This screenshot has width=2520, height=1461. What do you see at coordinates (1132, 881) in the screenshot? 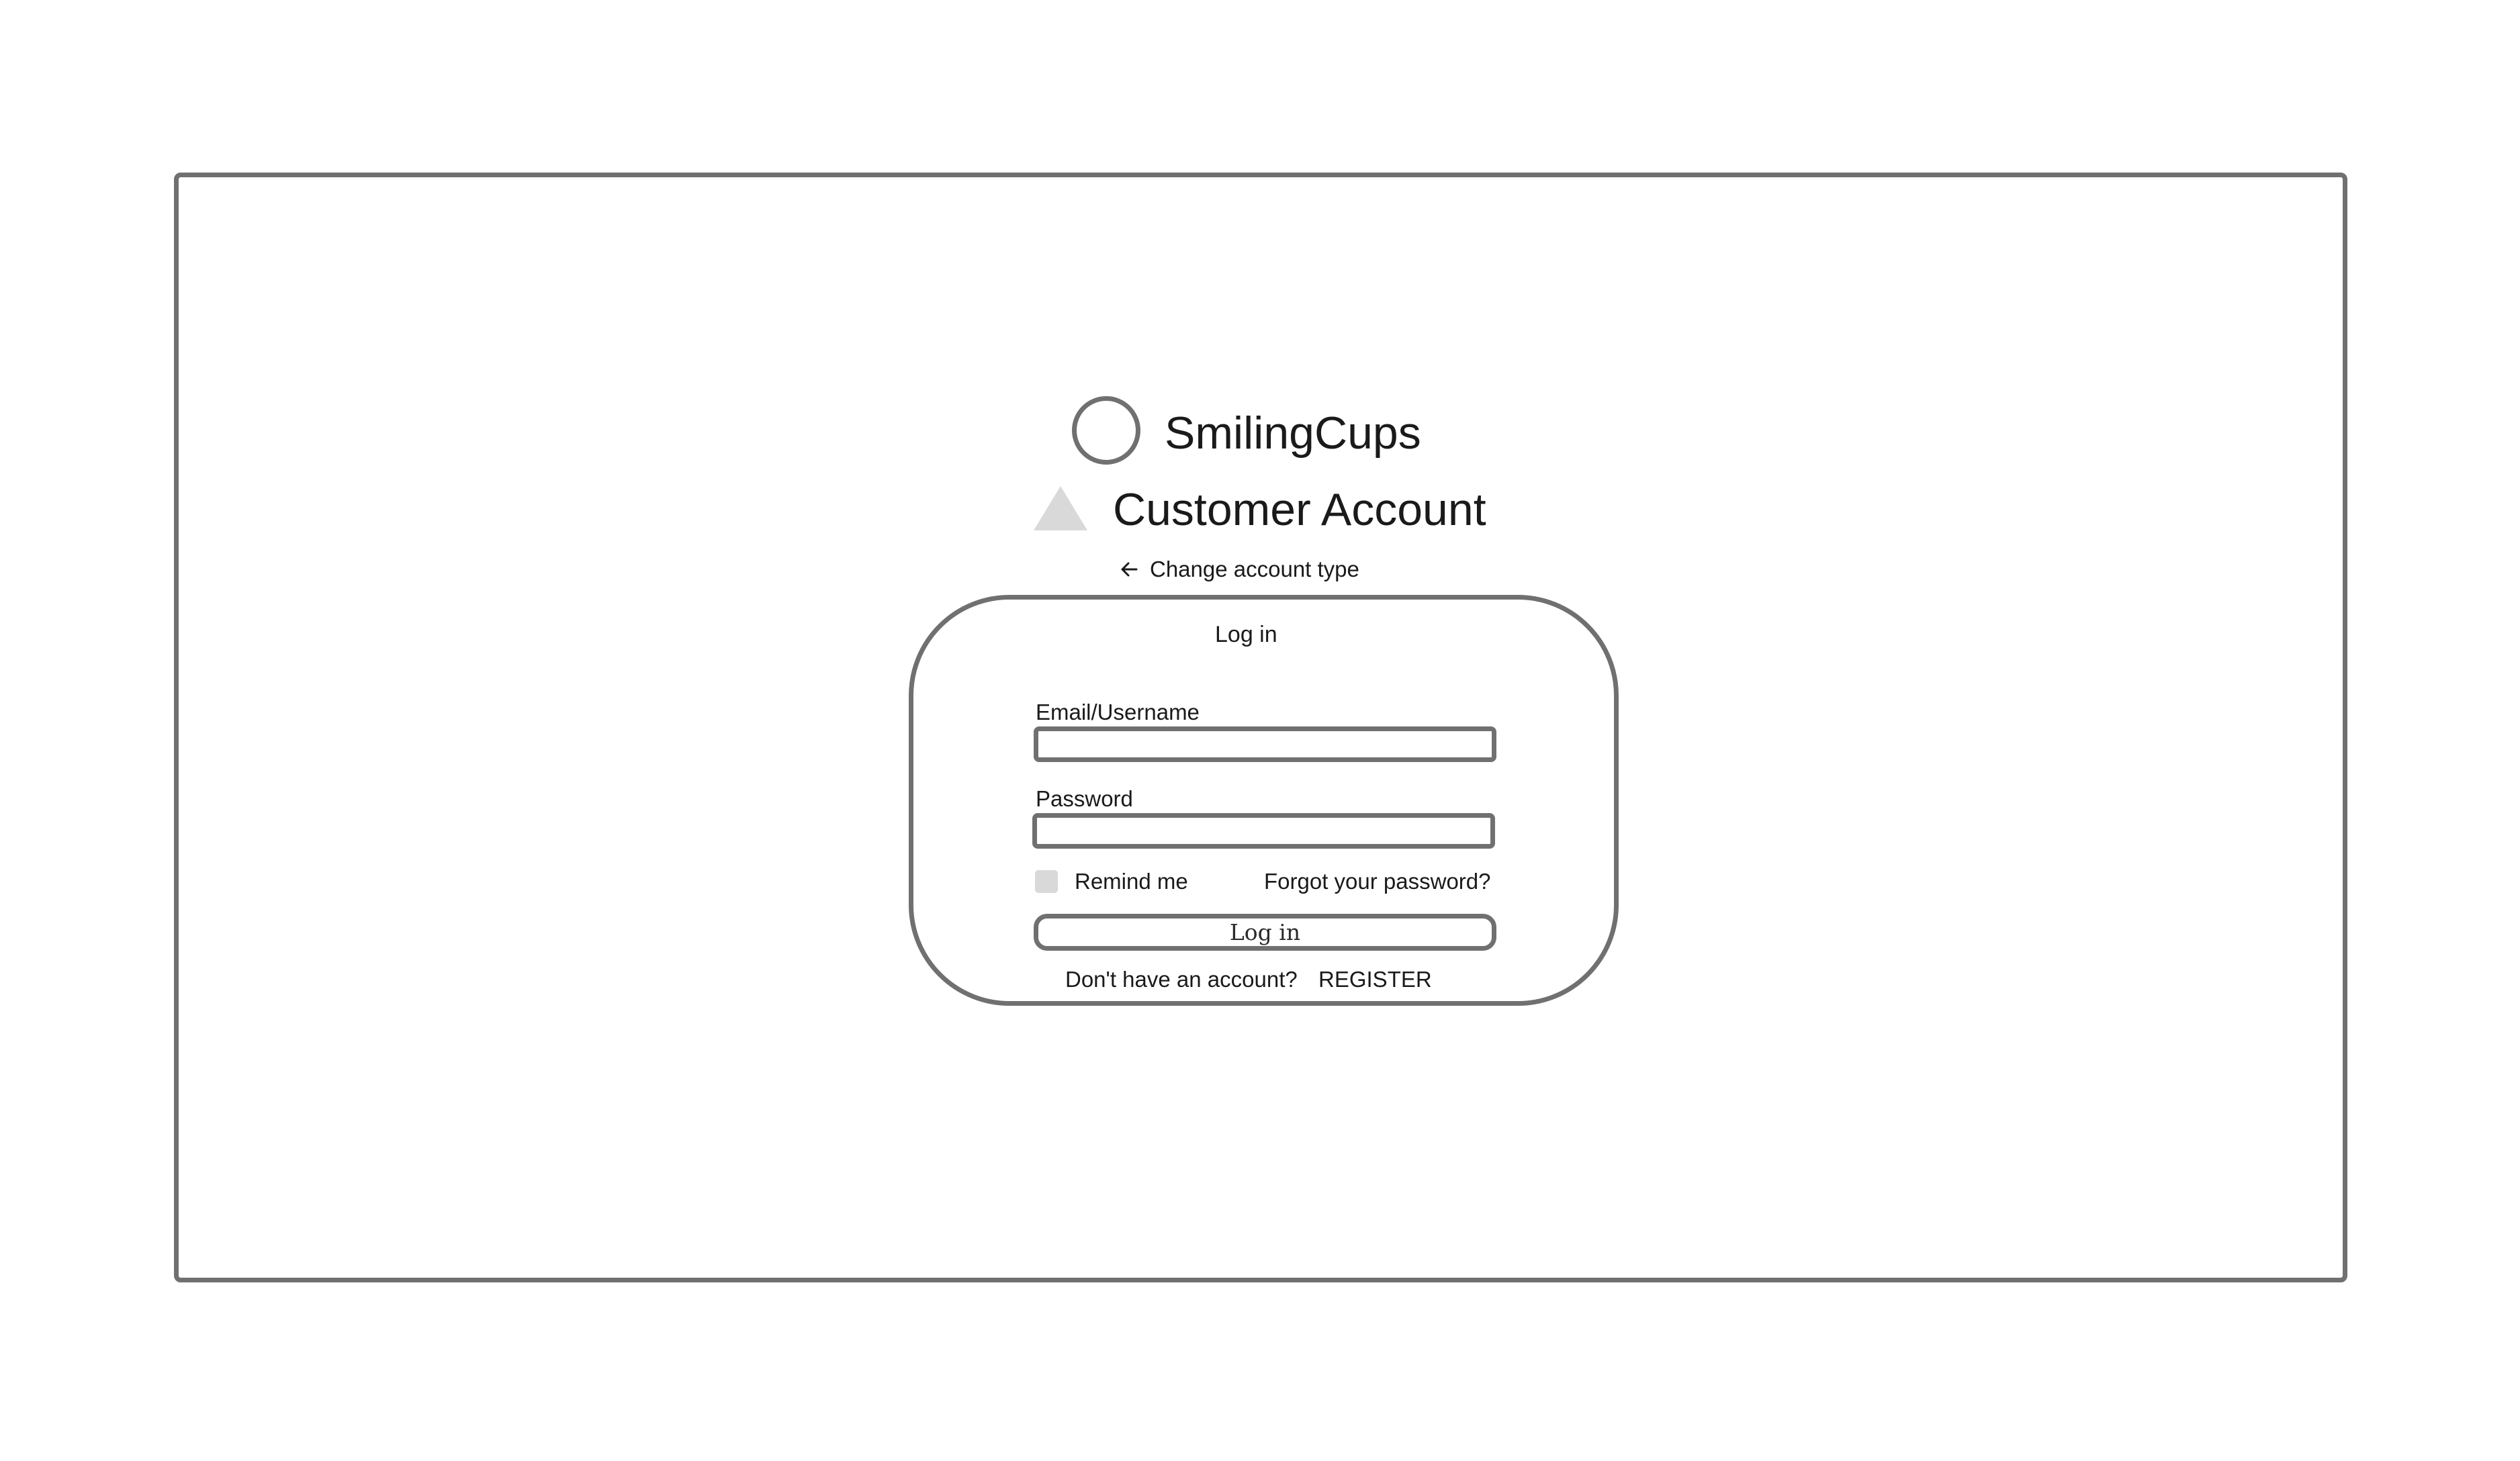
I see `remind-me-label: Remind me` at bounding box center [1132, 881].